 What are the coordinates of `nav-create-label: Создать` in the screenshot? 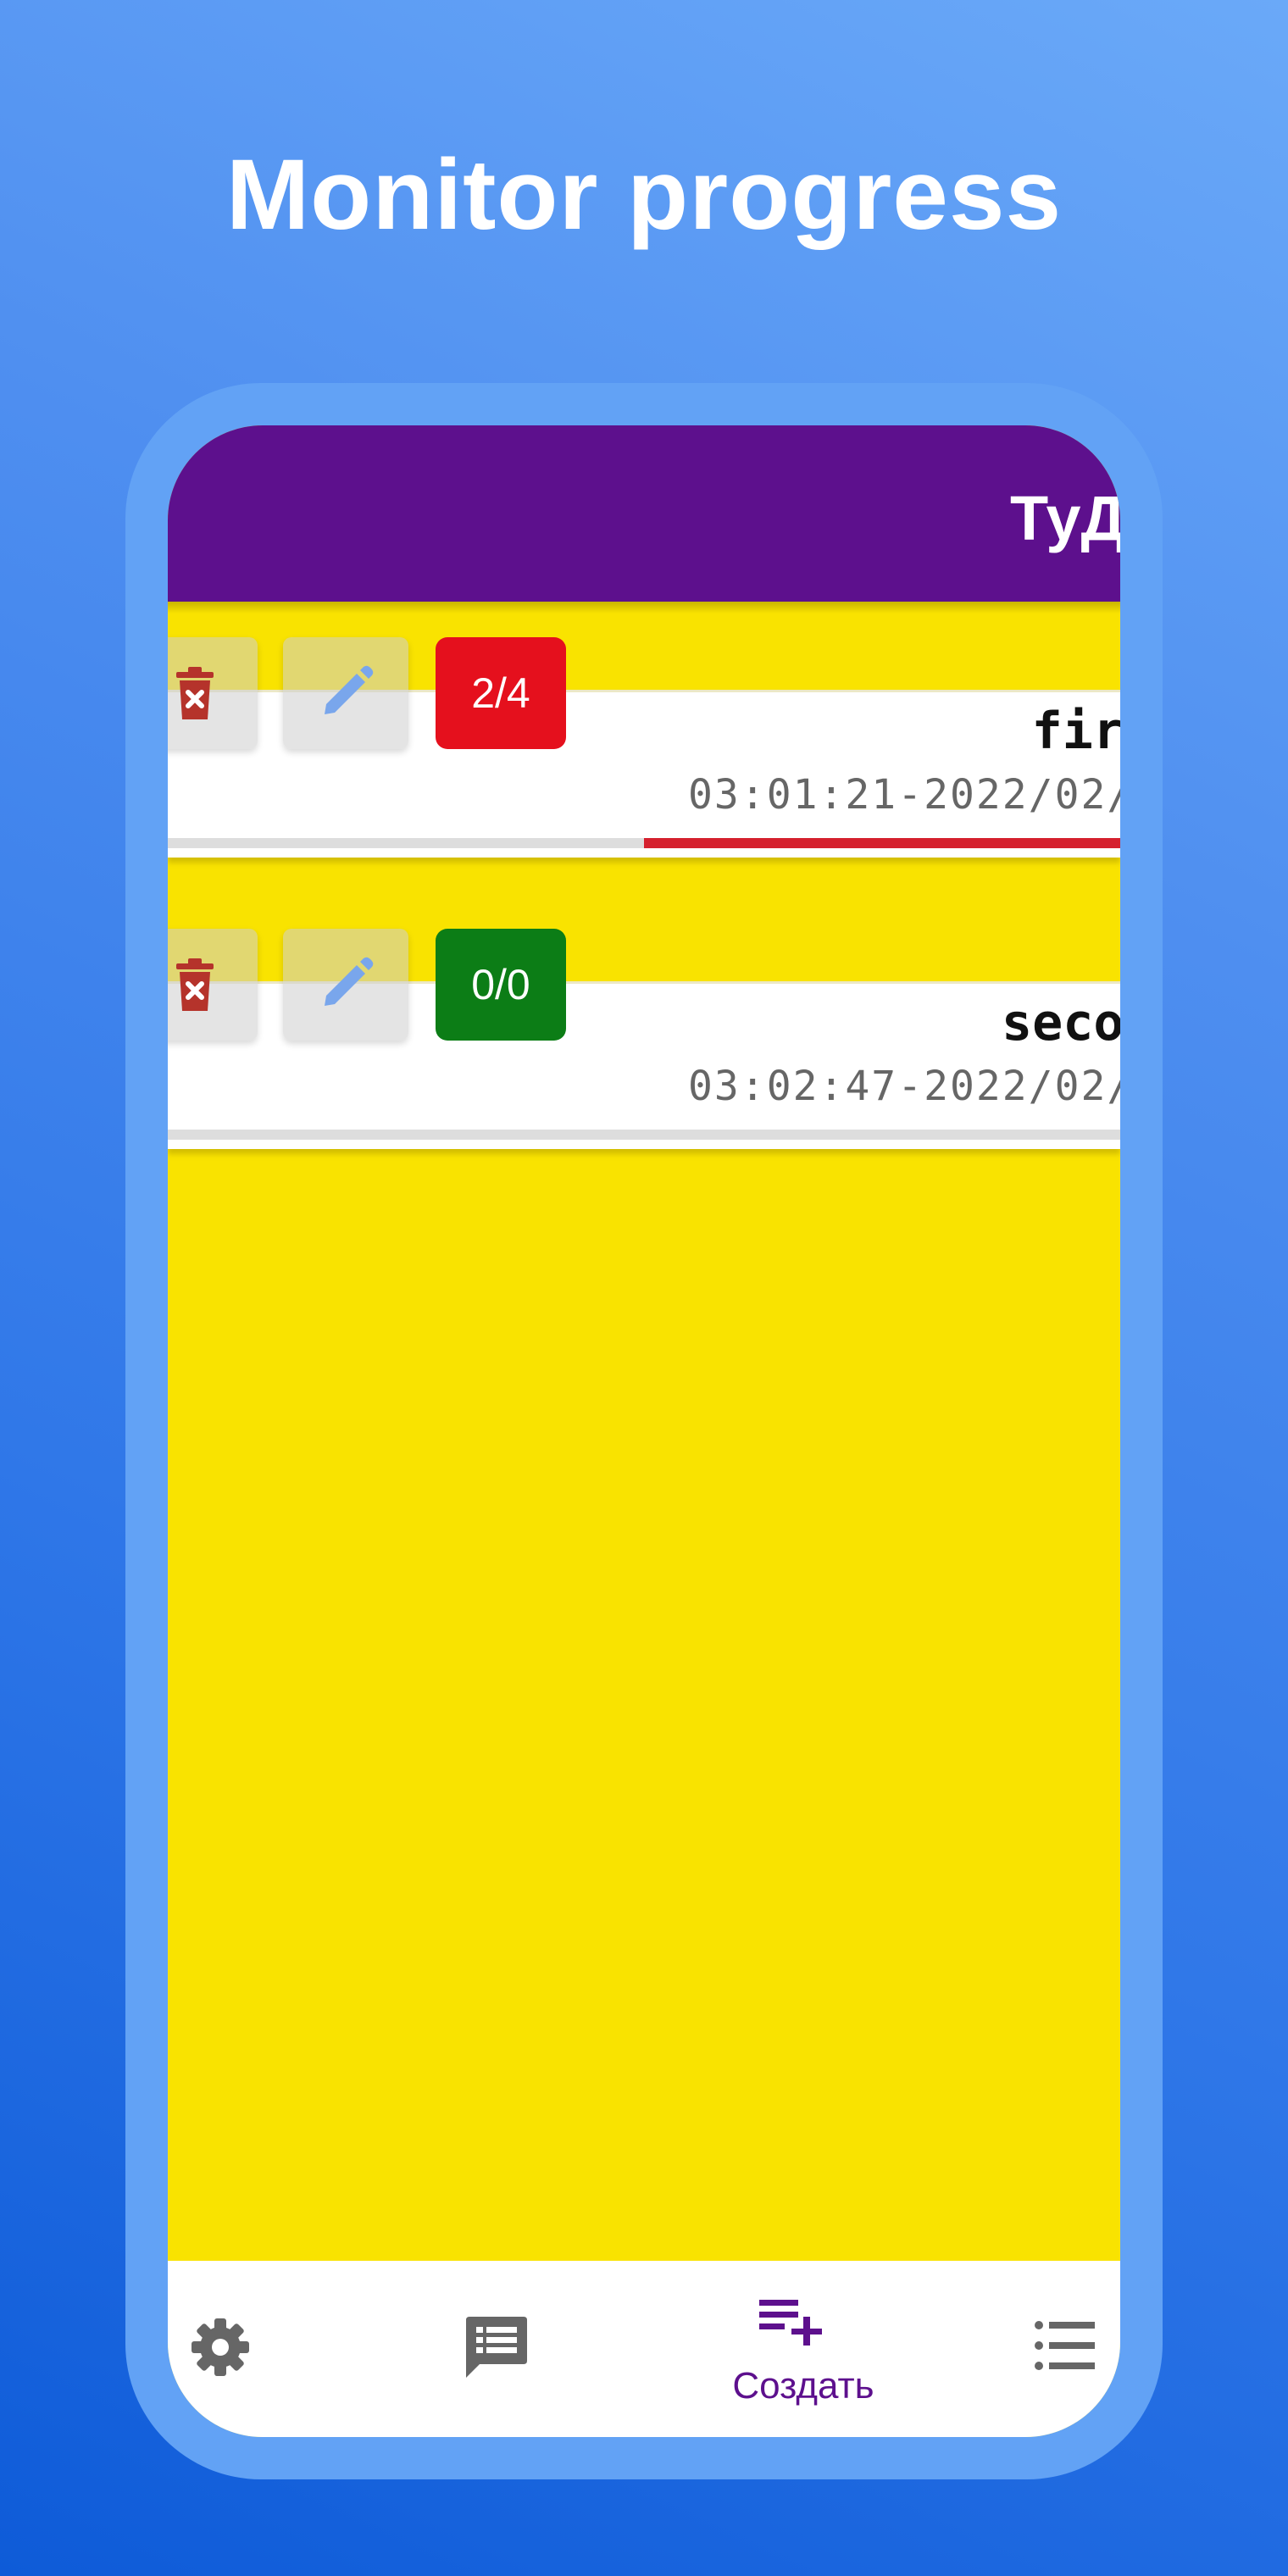 It's located at (803, 2386).